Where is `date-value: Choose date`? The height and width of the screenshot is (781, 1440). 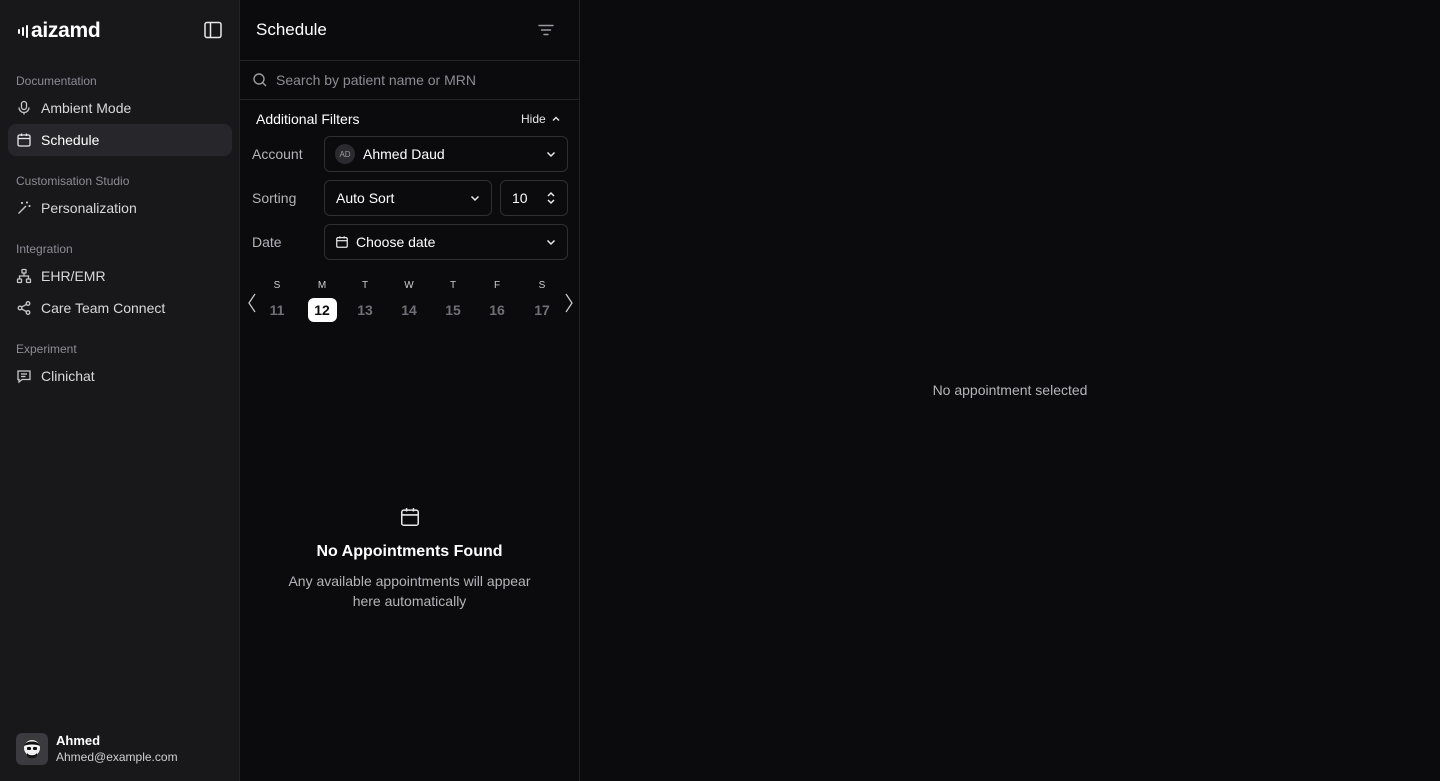 date-value: Choose date is located at coordinates (396, 242).